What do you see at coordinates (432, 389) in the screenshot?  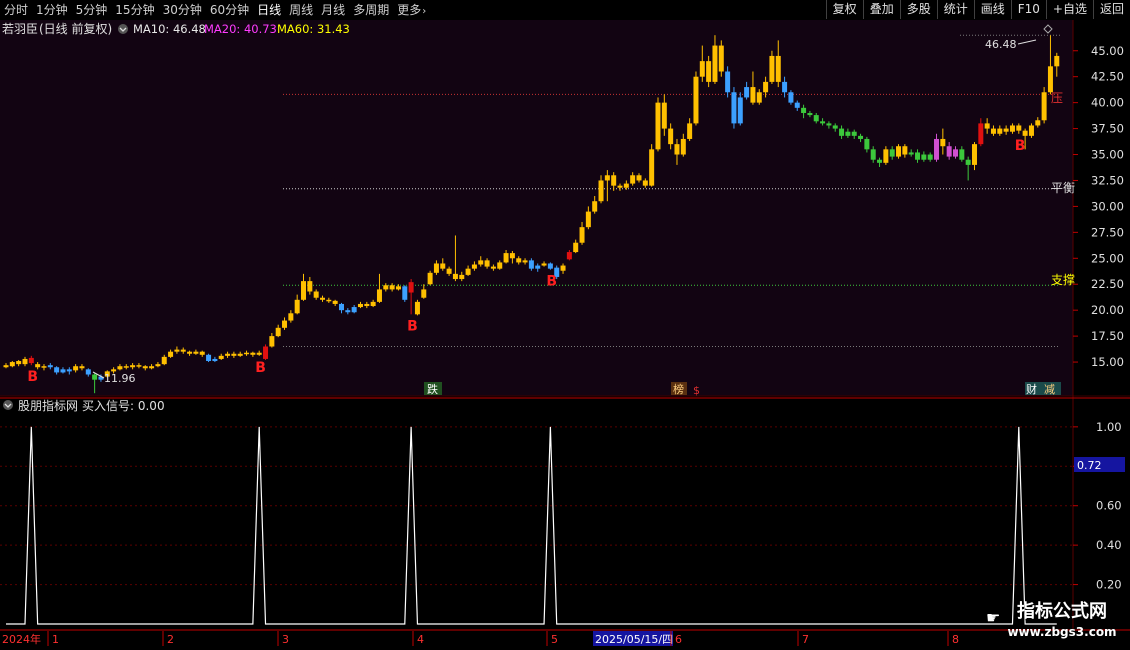 I see `event-tag-fall: 跌` at bounding box center [432, 389].